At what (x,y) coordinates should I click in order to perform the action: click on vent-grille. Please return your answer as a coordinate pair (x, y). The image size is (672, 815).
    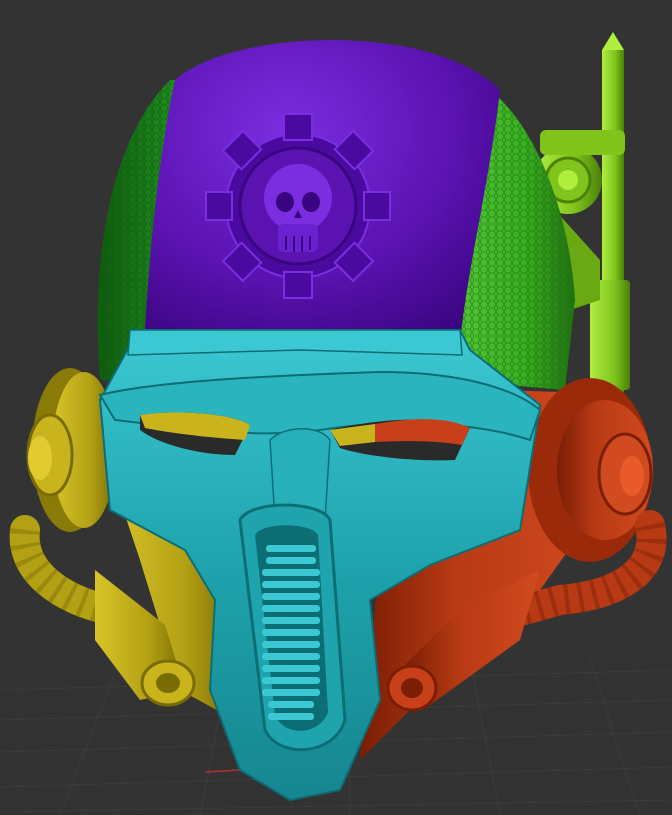
    Looking at the image, I should click on (291, 632).